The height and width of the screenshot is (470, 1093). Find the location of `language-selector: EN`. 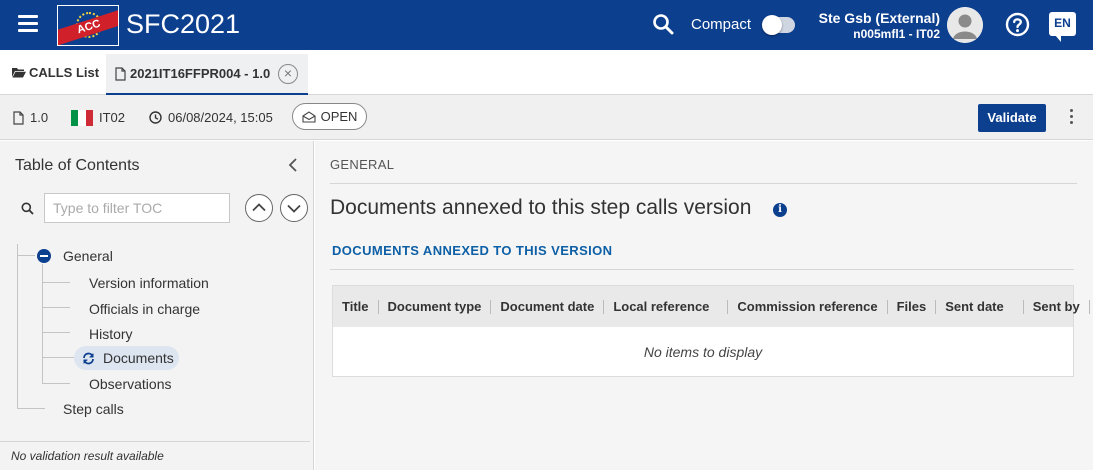

language-selector: EN is located at coordinates (1062, 27).